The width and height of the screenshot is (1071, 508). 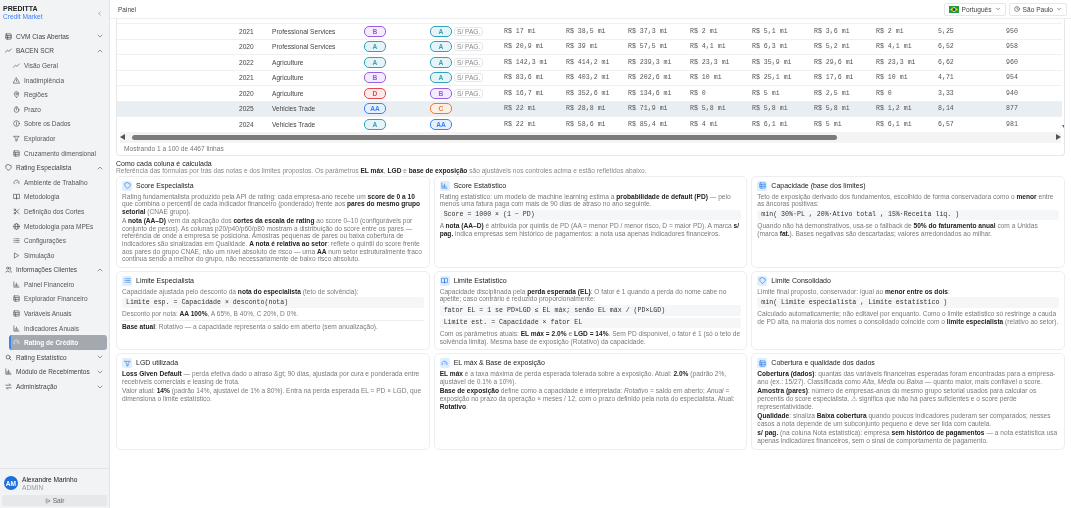 I want to click on scroll-left-arrow-icon, so click(x=122, y=137).